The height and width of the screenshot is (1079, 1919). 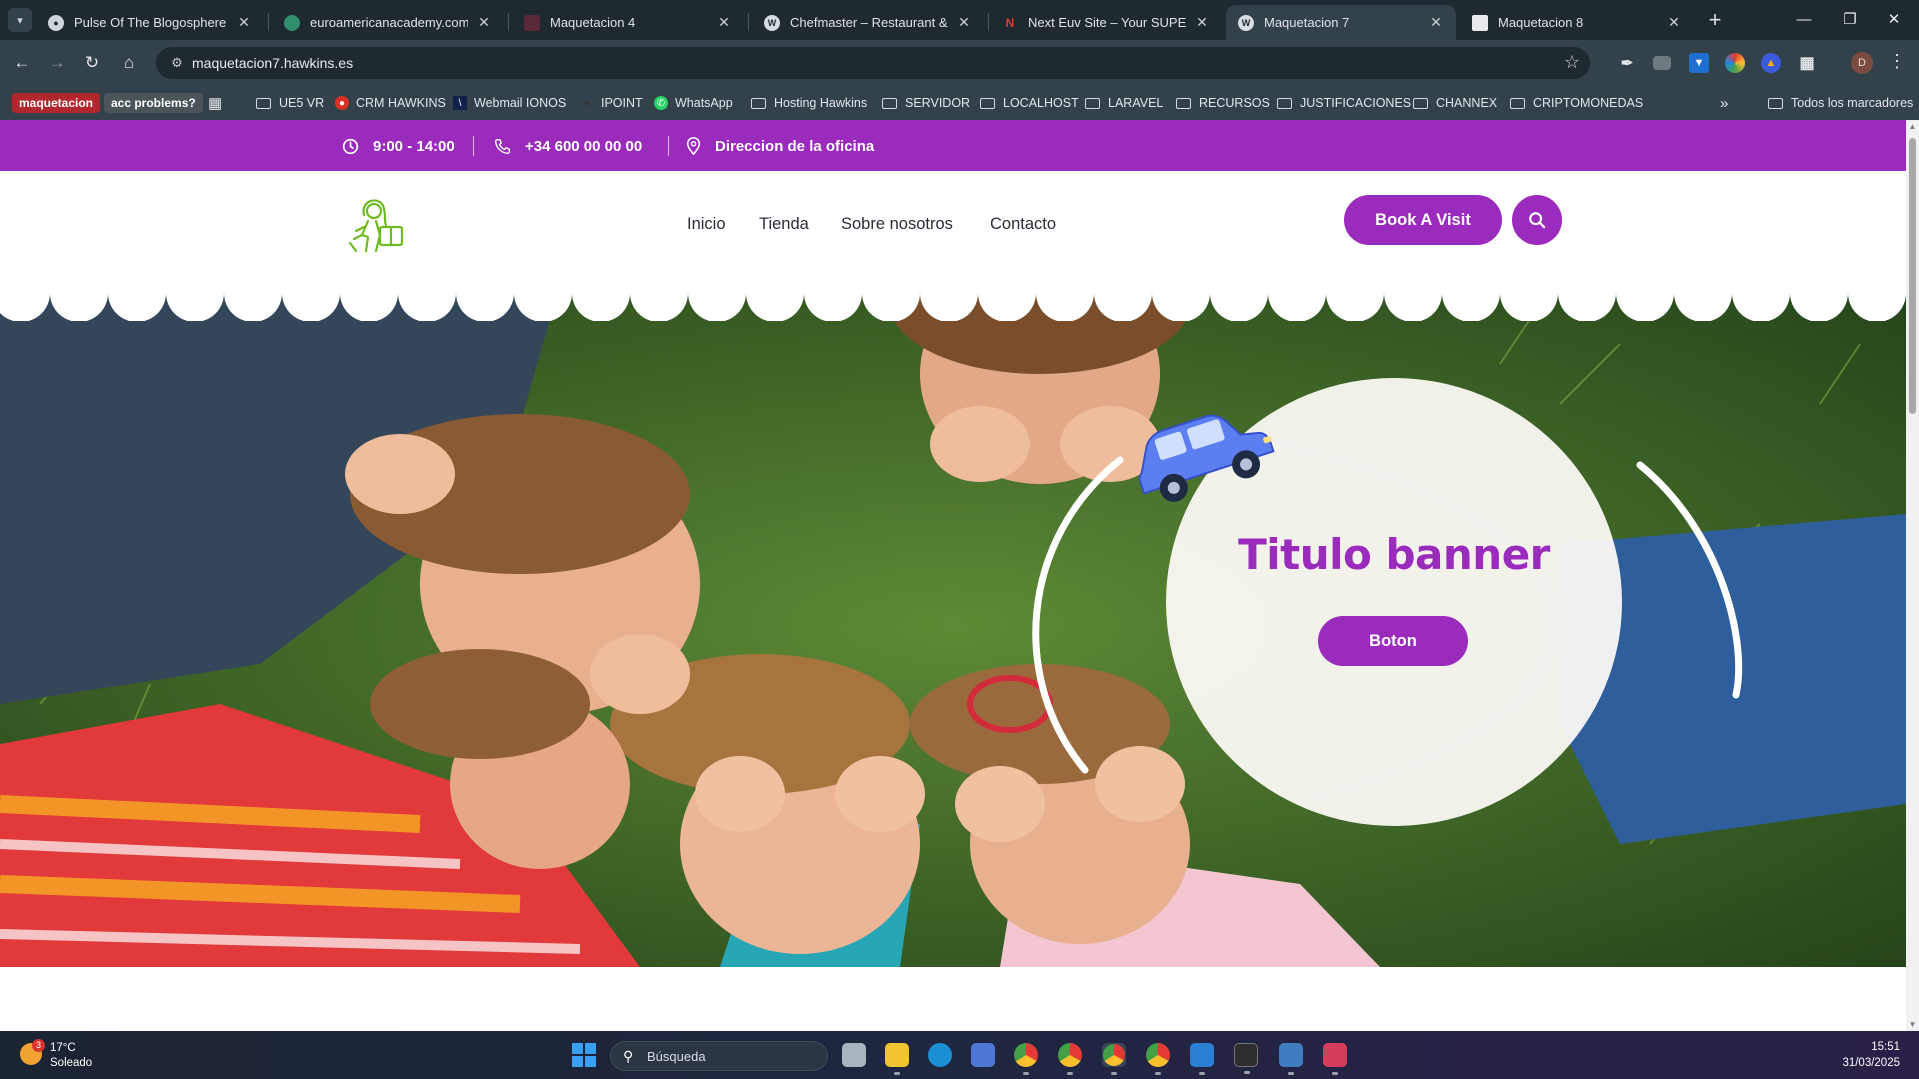 What do you see at coordinates (784, 224) in the screenshot?
I see `nav-link-tienda: Tienda` at bounding box center [784, 224].